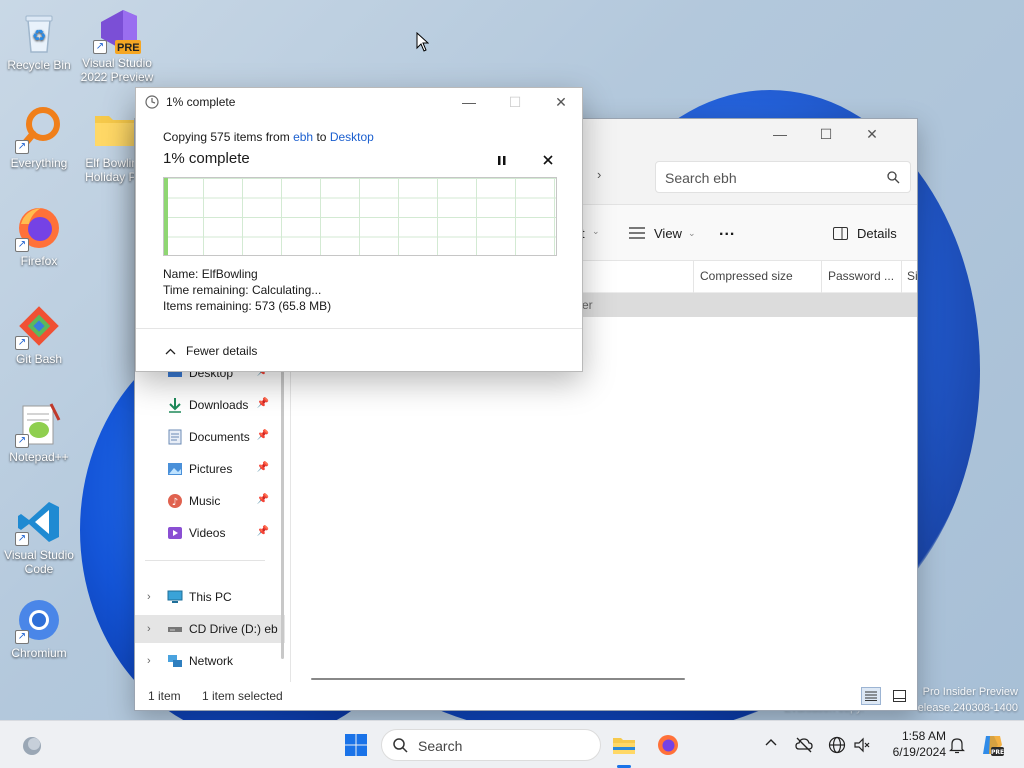  What do you see at coordinates (352, 137) in the screenshot?
I see `destination-link: Desktop` at bounding box center [352, 137].